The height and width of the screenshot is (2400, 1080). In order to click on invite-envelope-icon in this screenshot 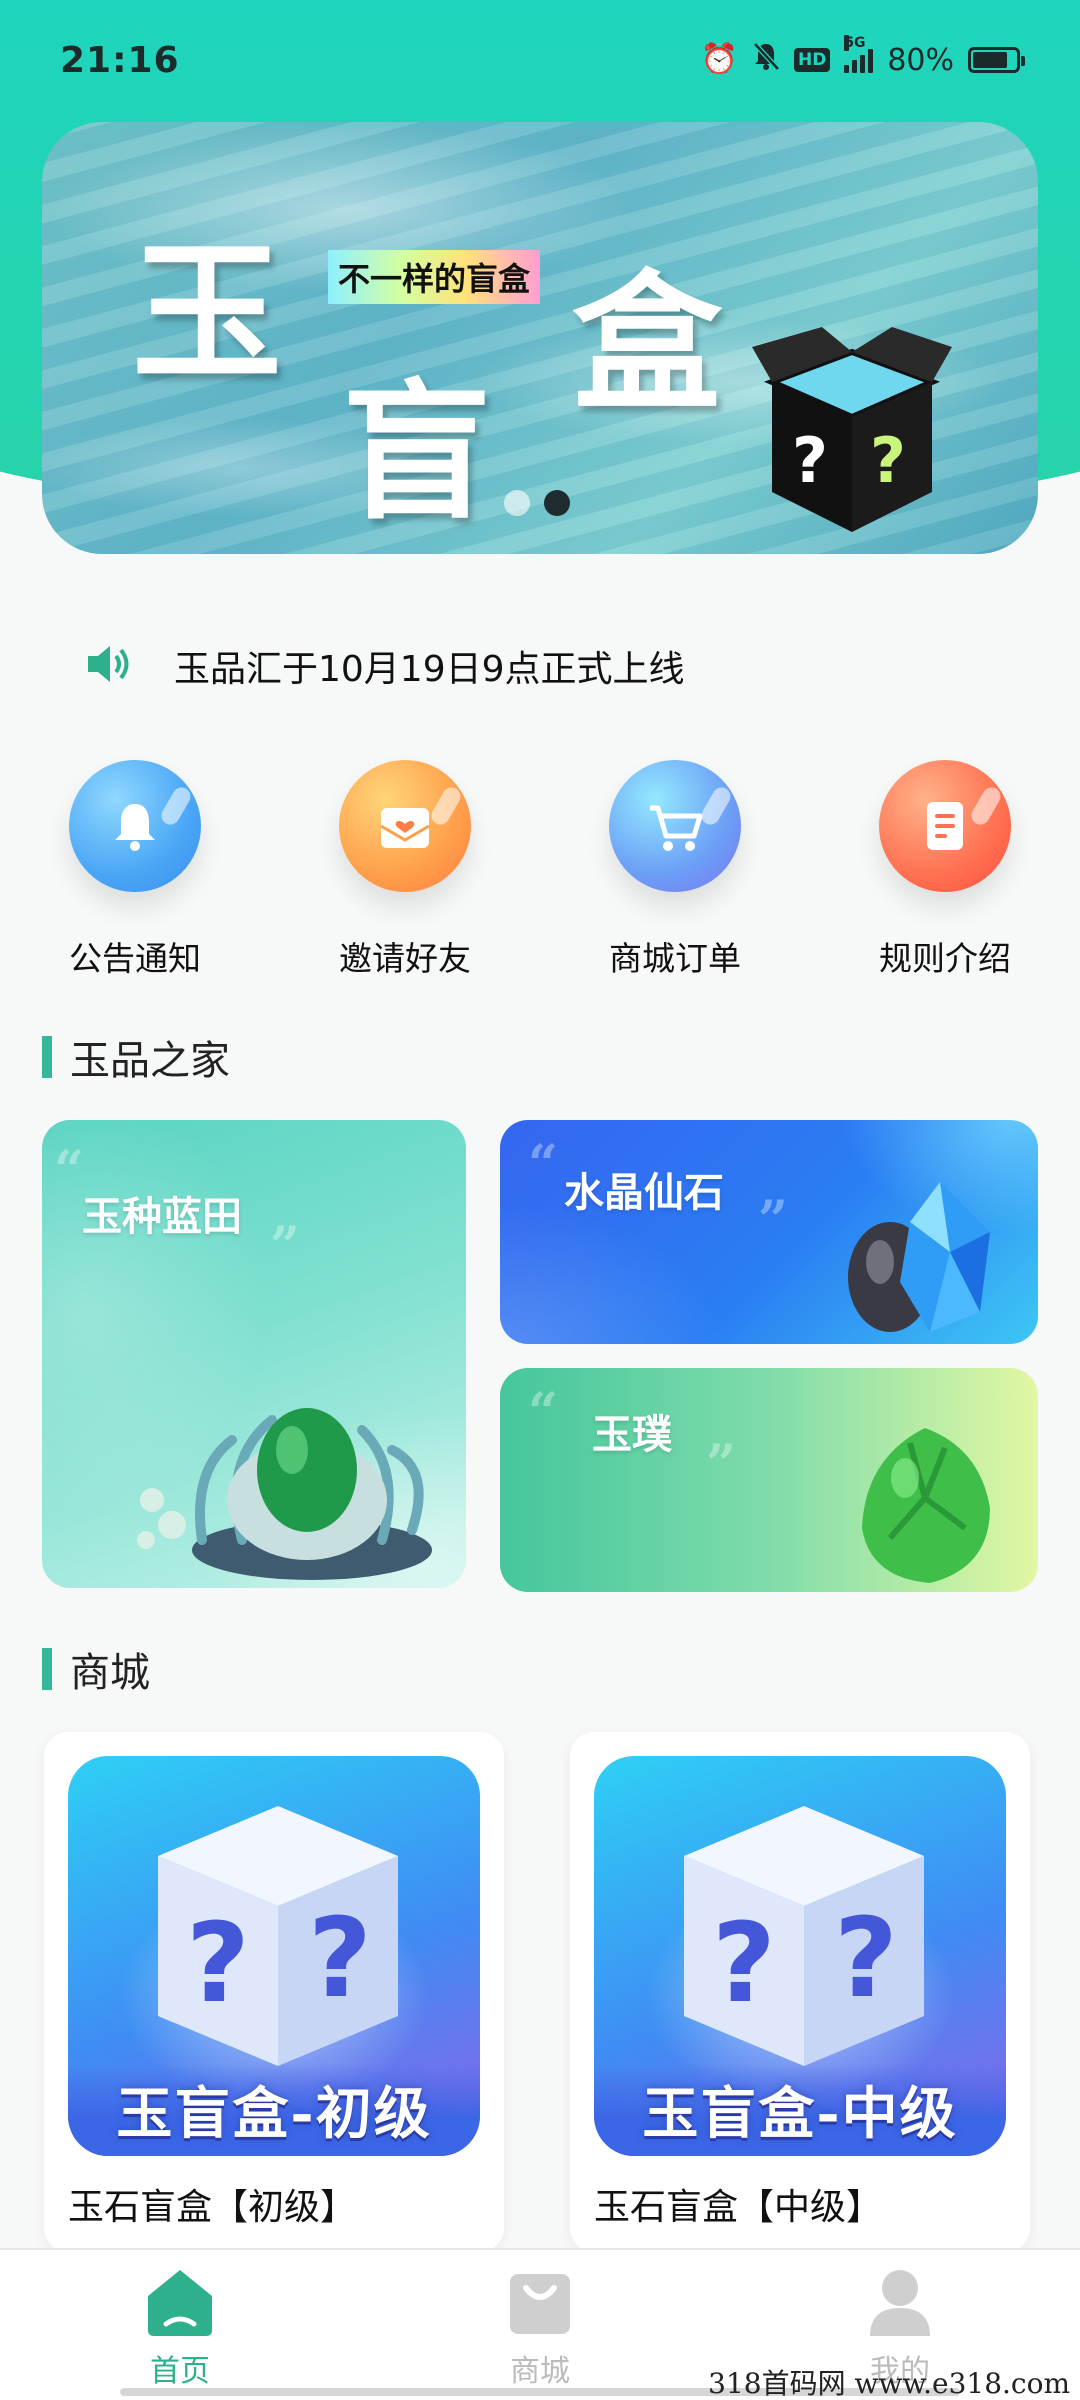, I will do `click(405, 826)`.